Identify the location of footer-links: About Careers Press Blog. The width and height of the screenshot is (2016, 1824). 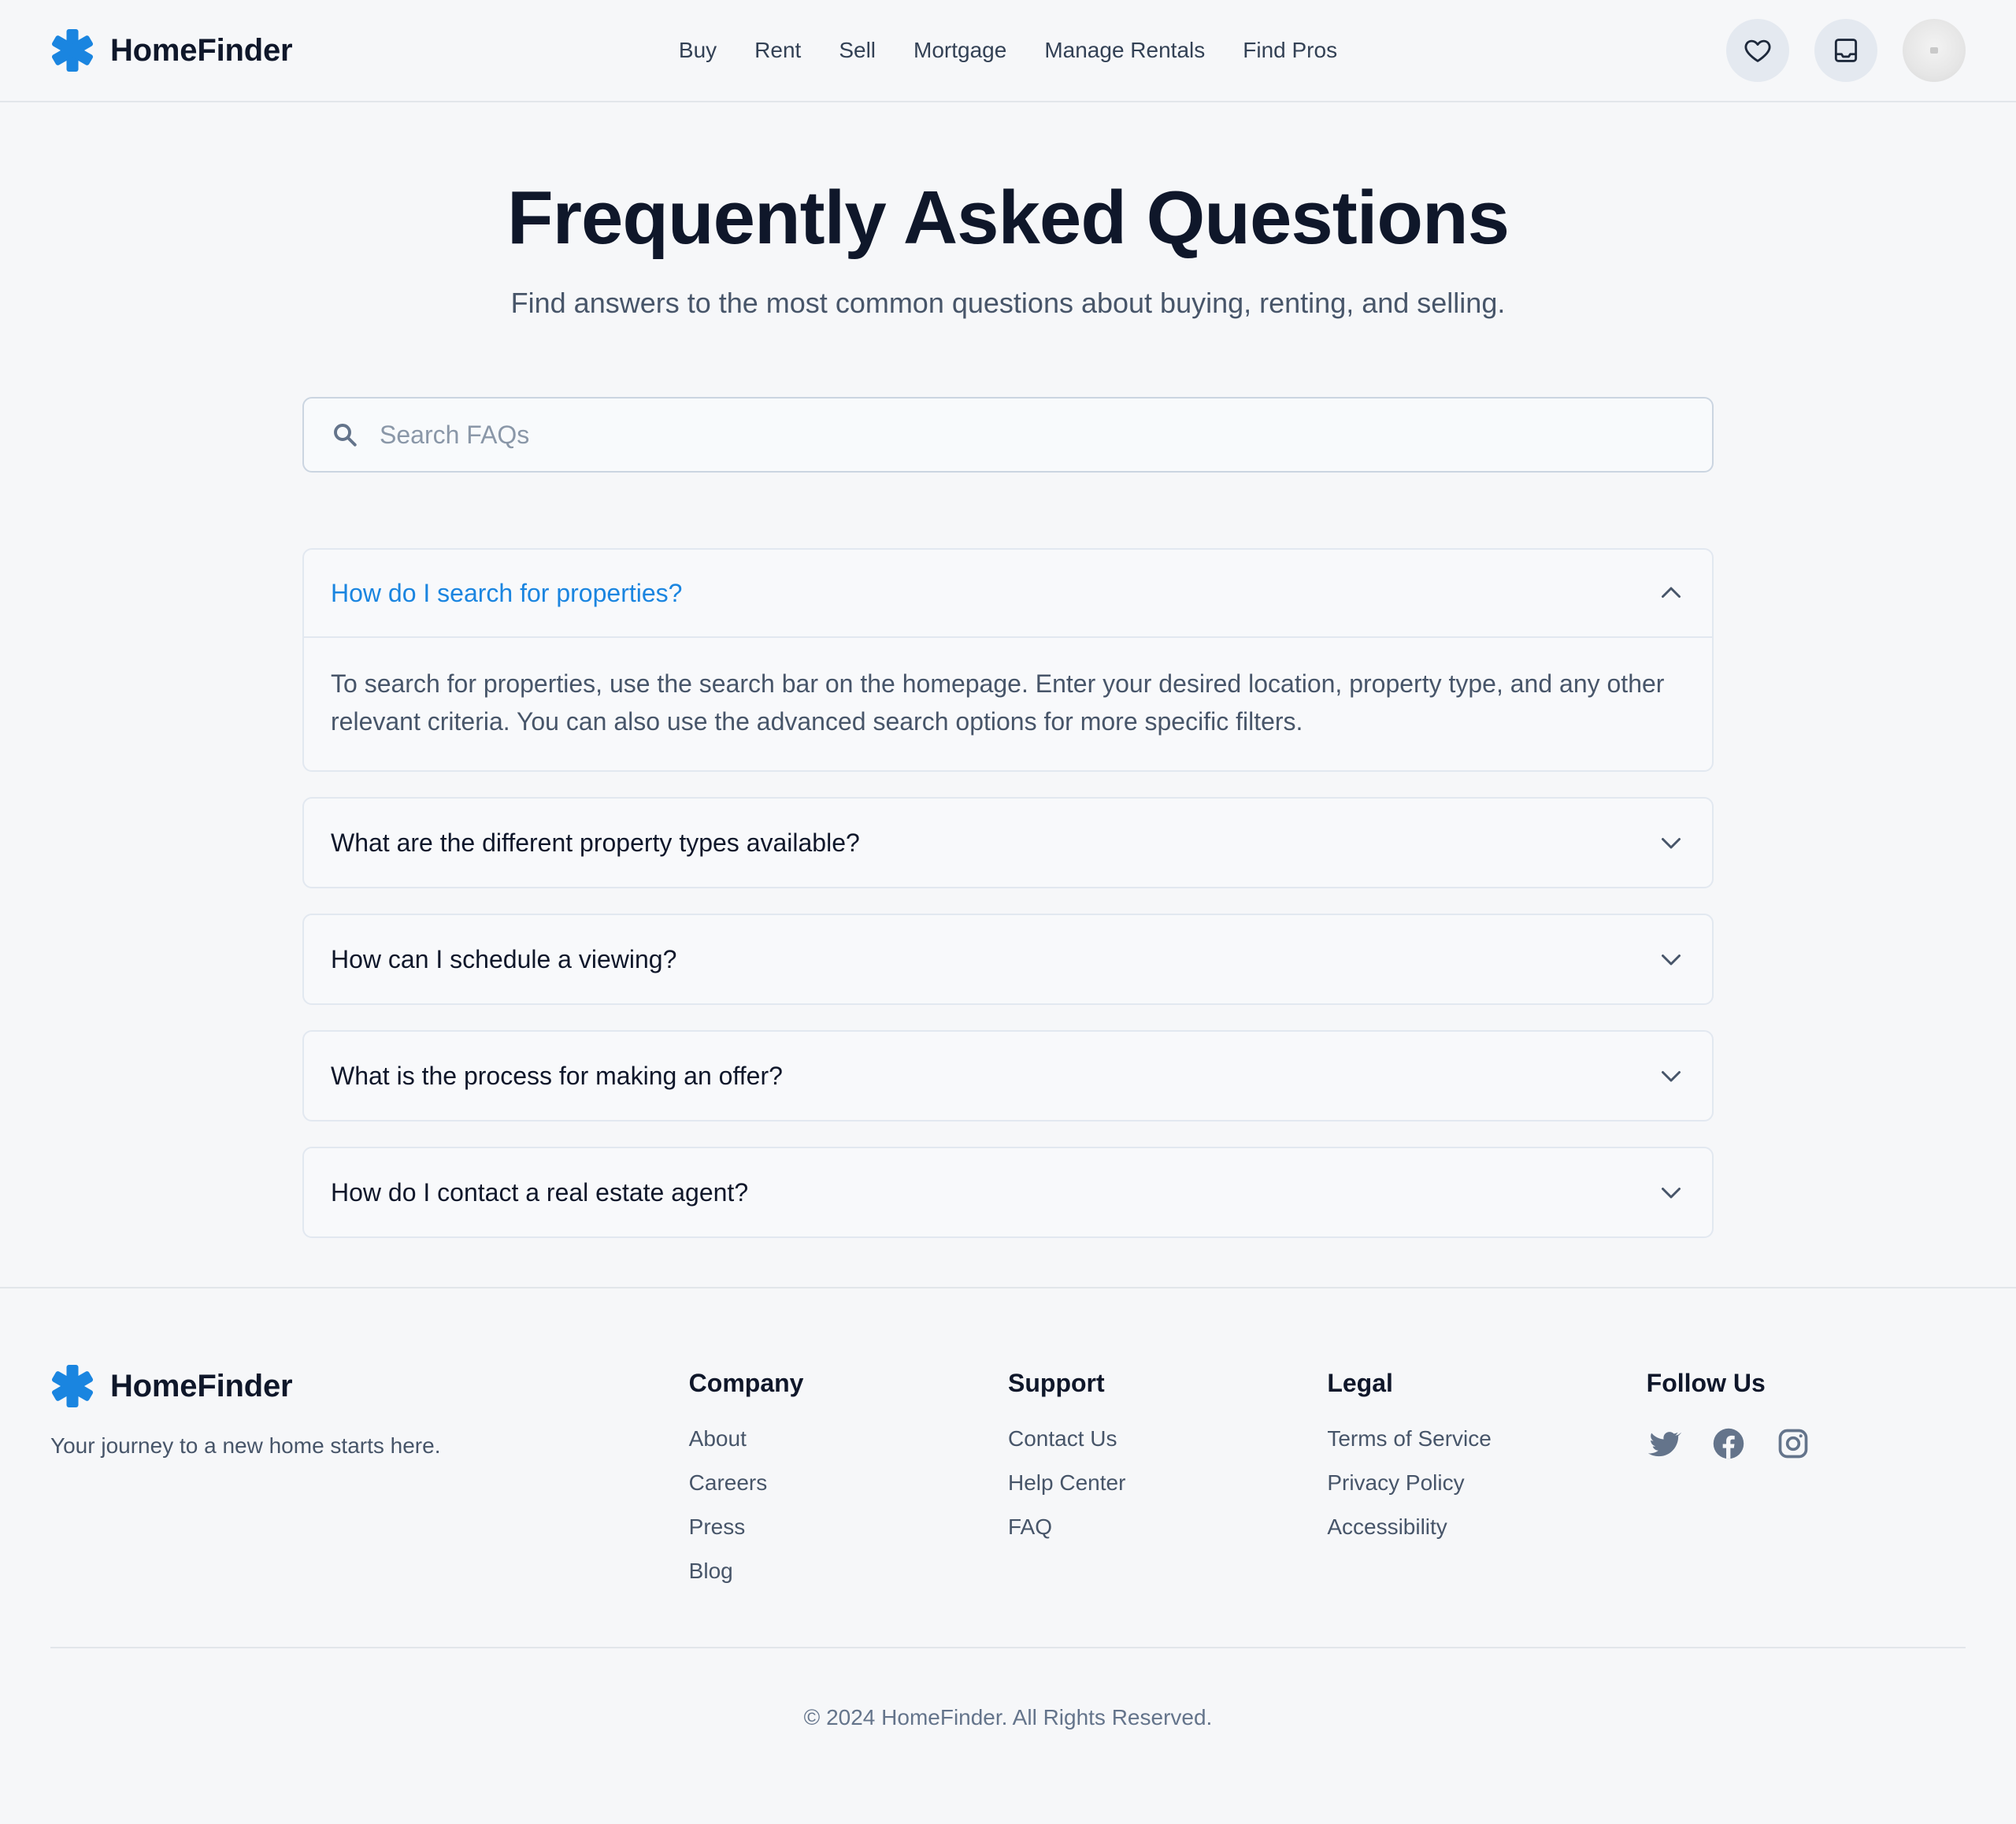
(848, 1514).